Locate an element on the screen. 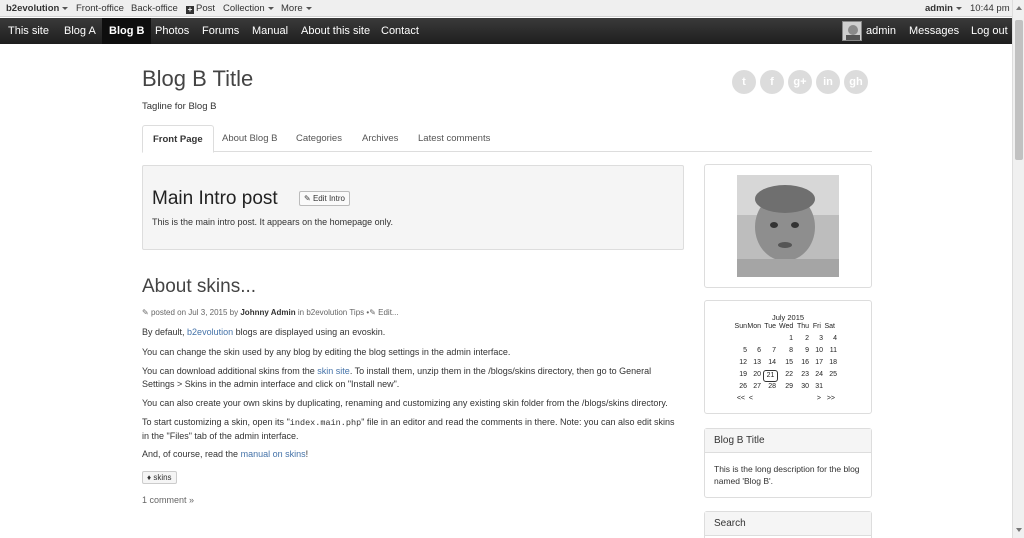 This screenshot has width=1024, height=538. calendar-week: 26 27 28 29 30 31 is located at coordinates (791, 389).